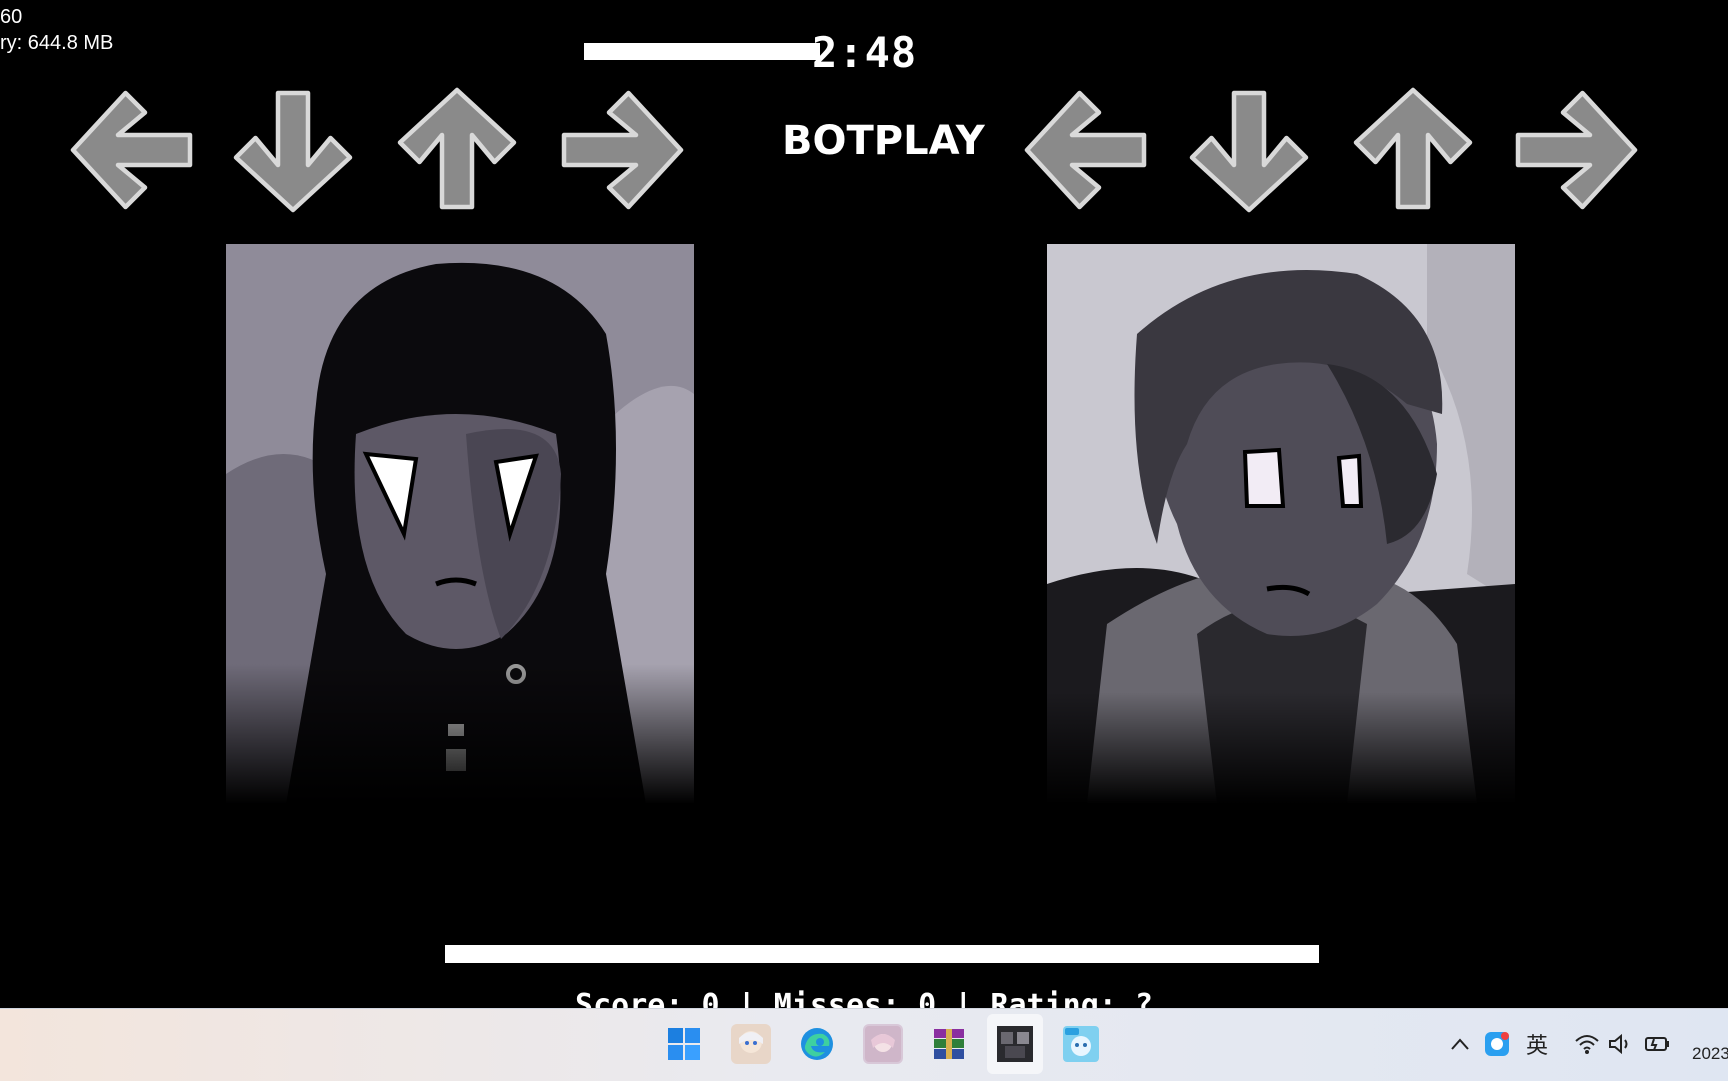  I want to click on health-bar, so click(882, 954).